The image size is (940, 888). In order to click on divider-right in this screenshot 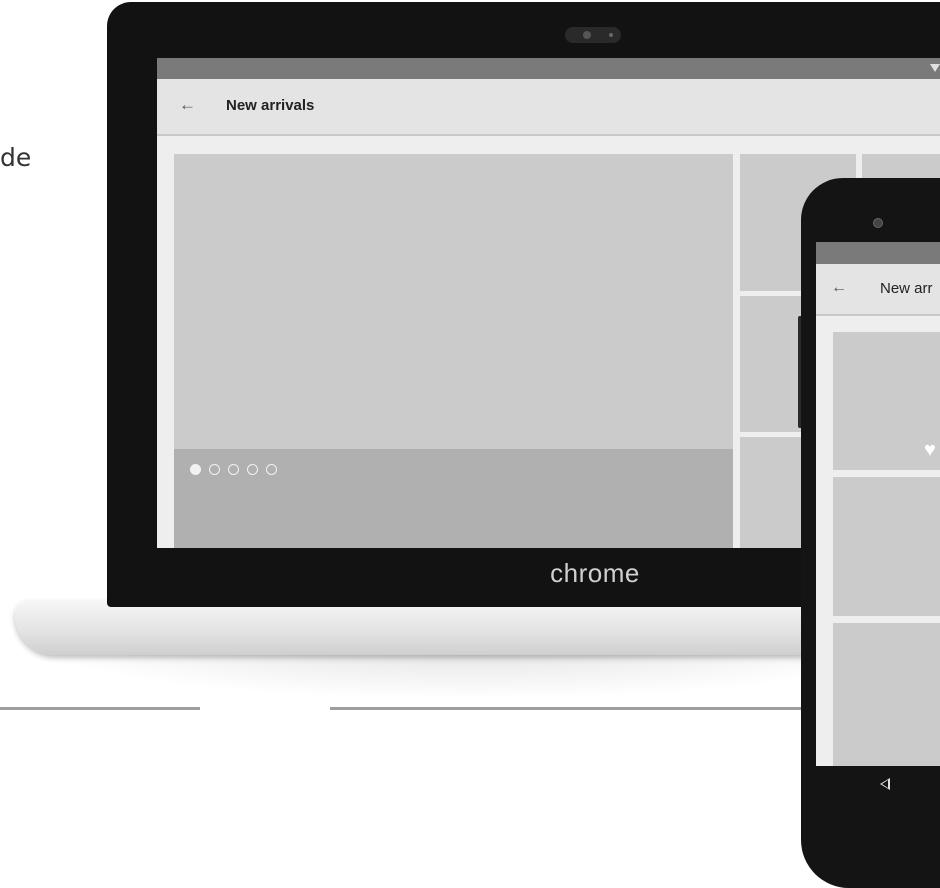, I will do `click(570, 708)`.